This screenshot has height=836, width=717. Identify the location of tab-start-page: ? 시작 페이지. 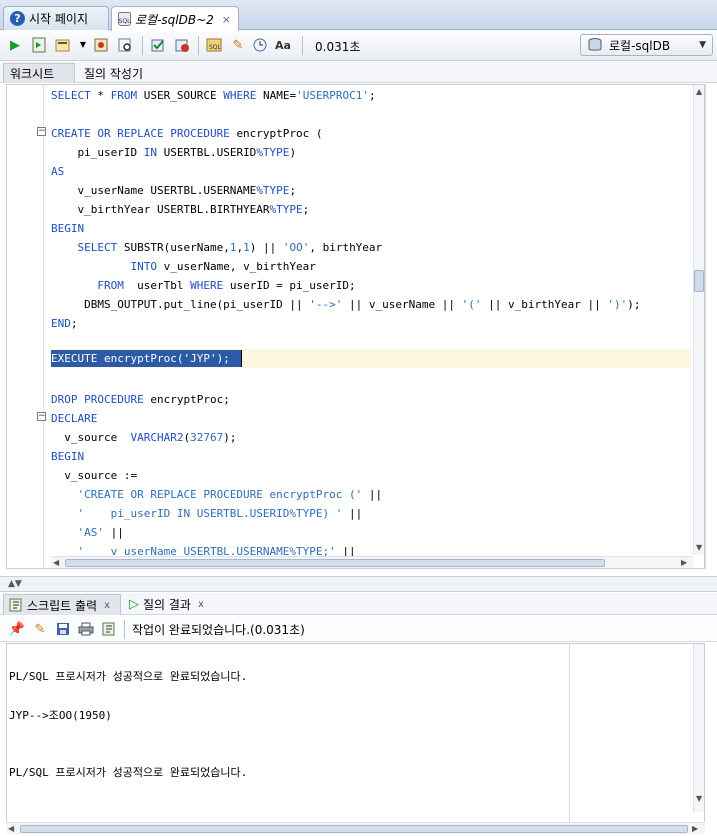
(56, 18).